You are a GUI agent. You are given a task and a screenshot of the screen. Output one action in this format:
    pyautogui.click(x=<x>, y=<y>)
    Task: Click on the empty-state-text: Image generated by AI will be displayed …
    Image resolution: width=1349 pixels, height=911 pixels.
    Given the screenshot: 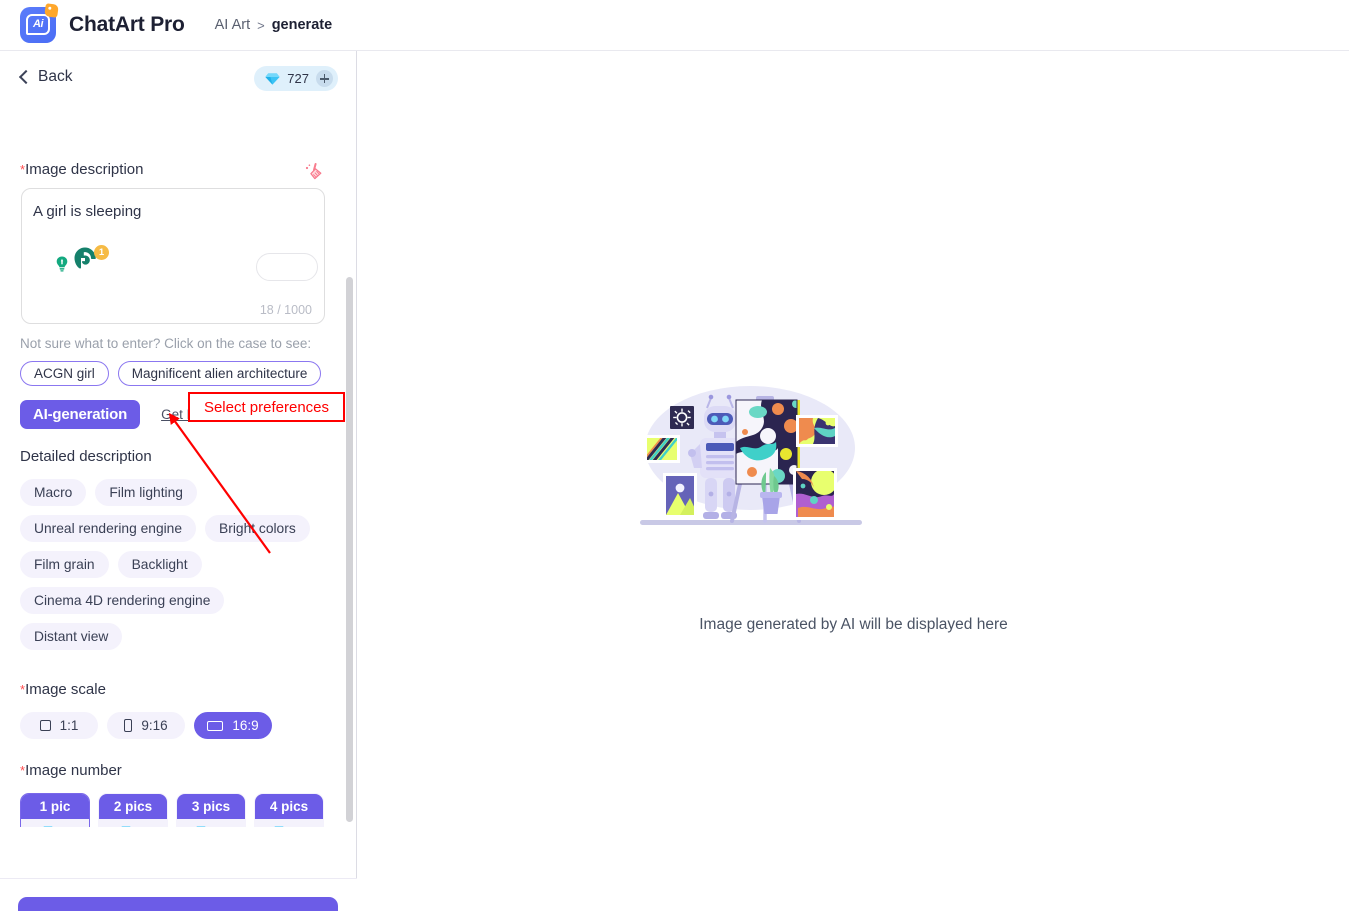 What is the action you would take?
    pyautogui.click(x=853, y=624)
    